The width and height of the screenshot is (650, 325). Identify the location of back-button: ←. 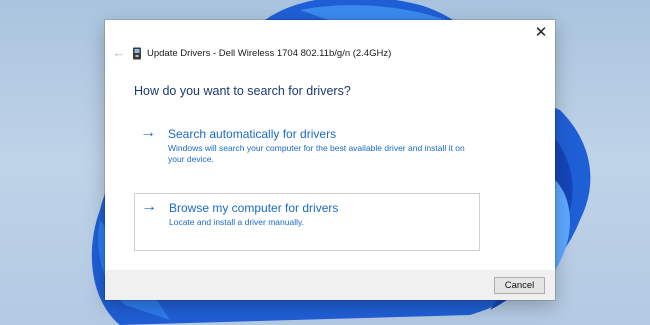
(119, 52).